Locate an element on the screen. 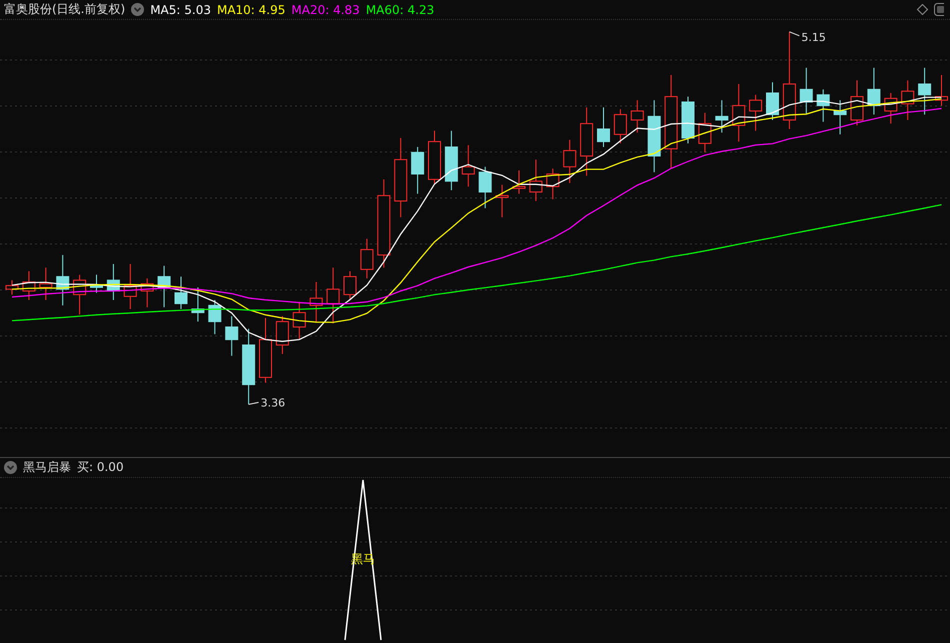  high-price-label: 5.15 is located at coordinates (813, 37).